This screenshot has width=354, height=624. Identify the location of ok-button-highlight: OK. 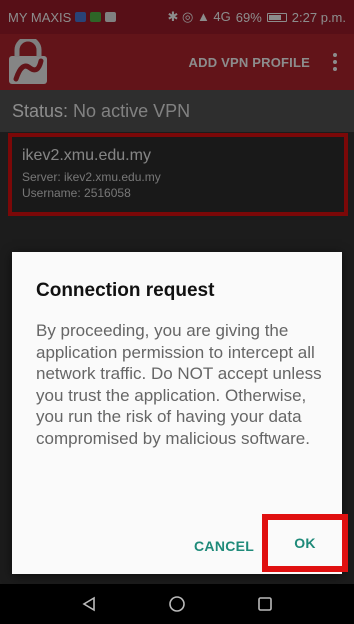
(305, 543).